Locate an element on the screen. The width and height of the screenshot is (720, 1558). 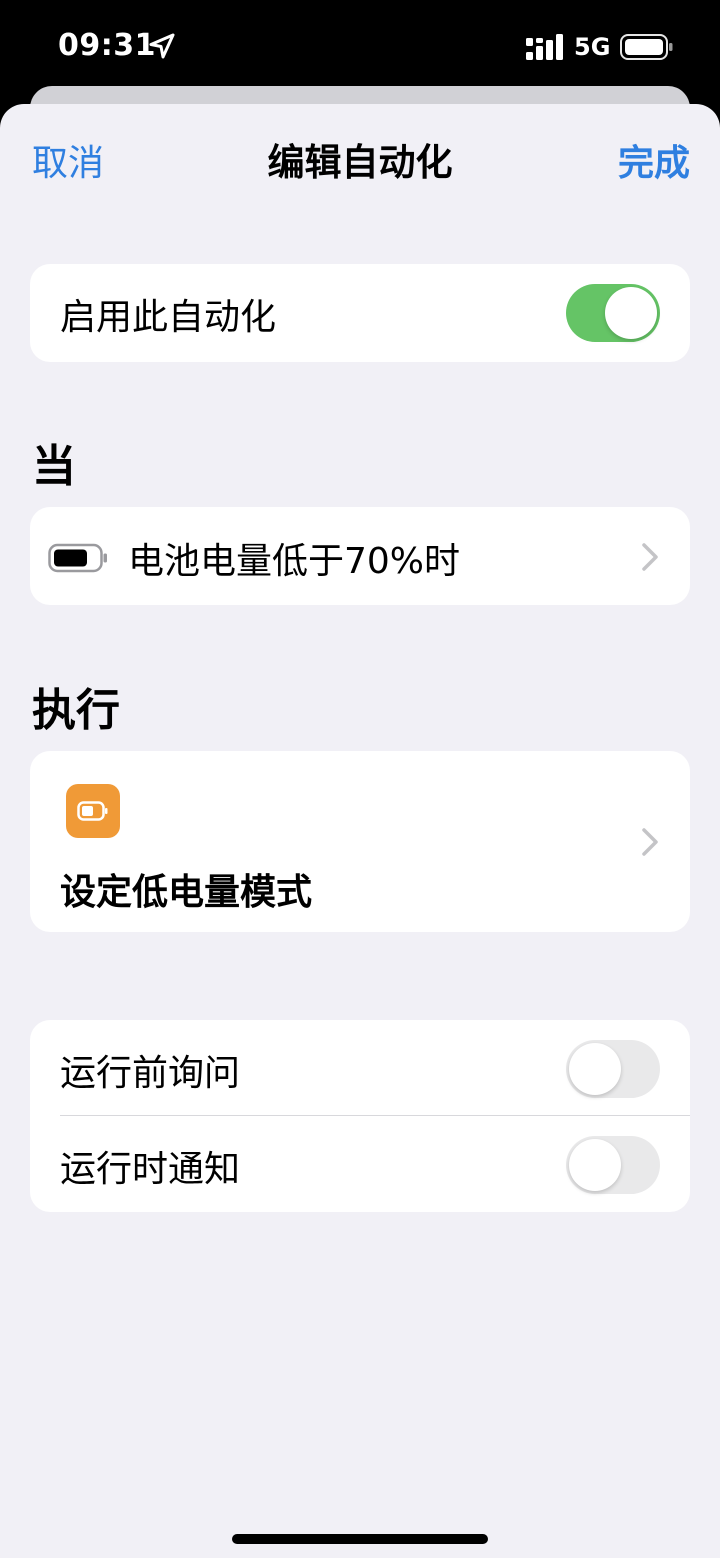
enable-automation-card: 启用此自动化 is located at coordinates (360, 313).